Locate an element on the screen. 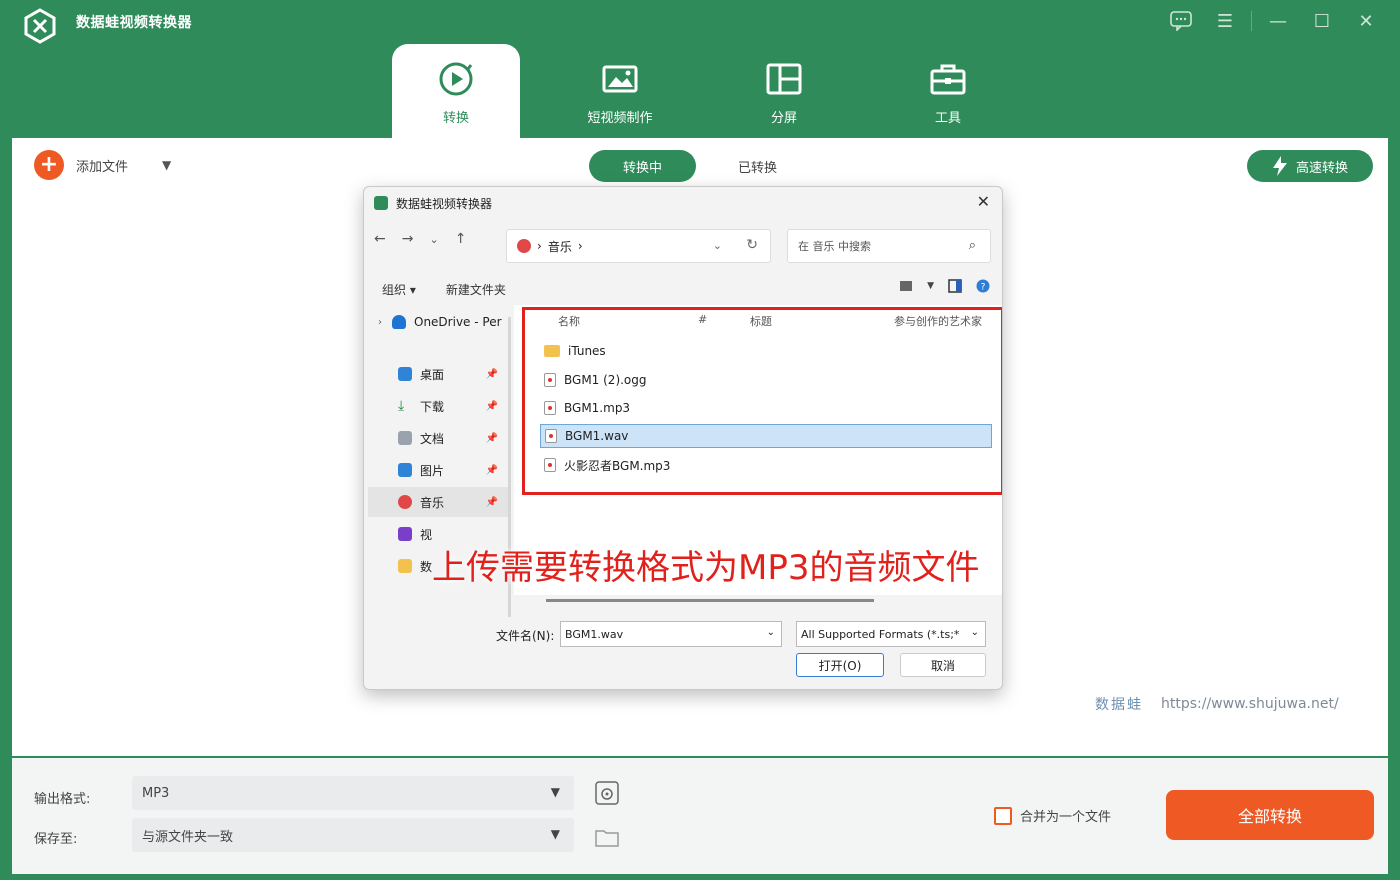  recent-chevron-icon: ⌄ is located at coordinates (433, 239).